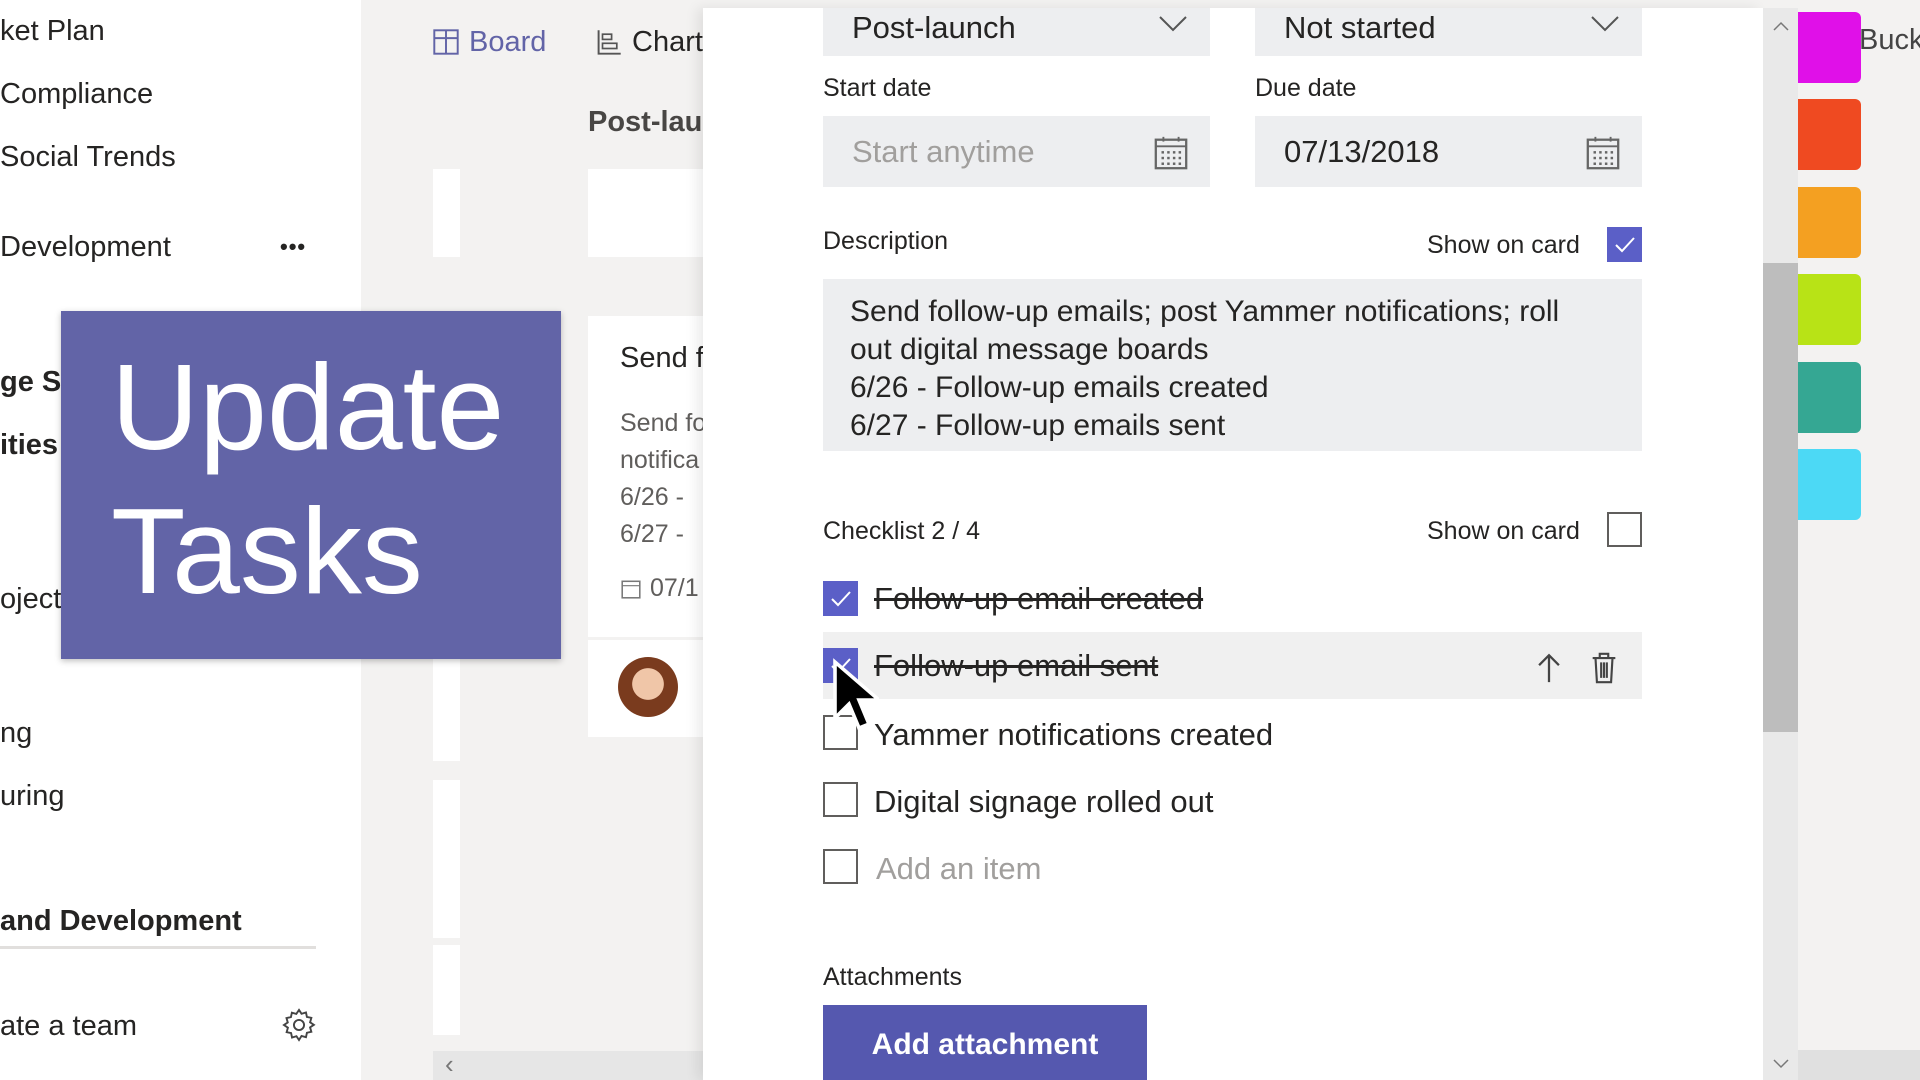 The image size is (1920, 1080). Describe the element at coordinates (1038, 425) in the screenshot. I see `description-line: 6/27 - Follow-up emails sent` at that location.